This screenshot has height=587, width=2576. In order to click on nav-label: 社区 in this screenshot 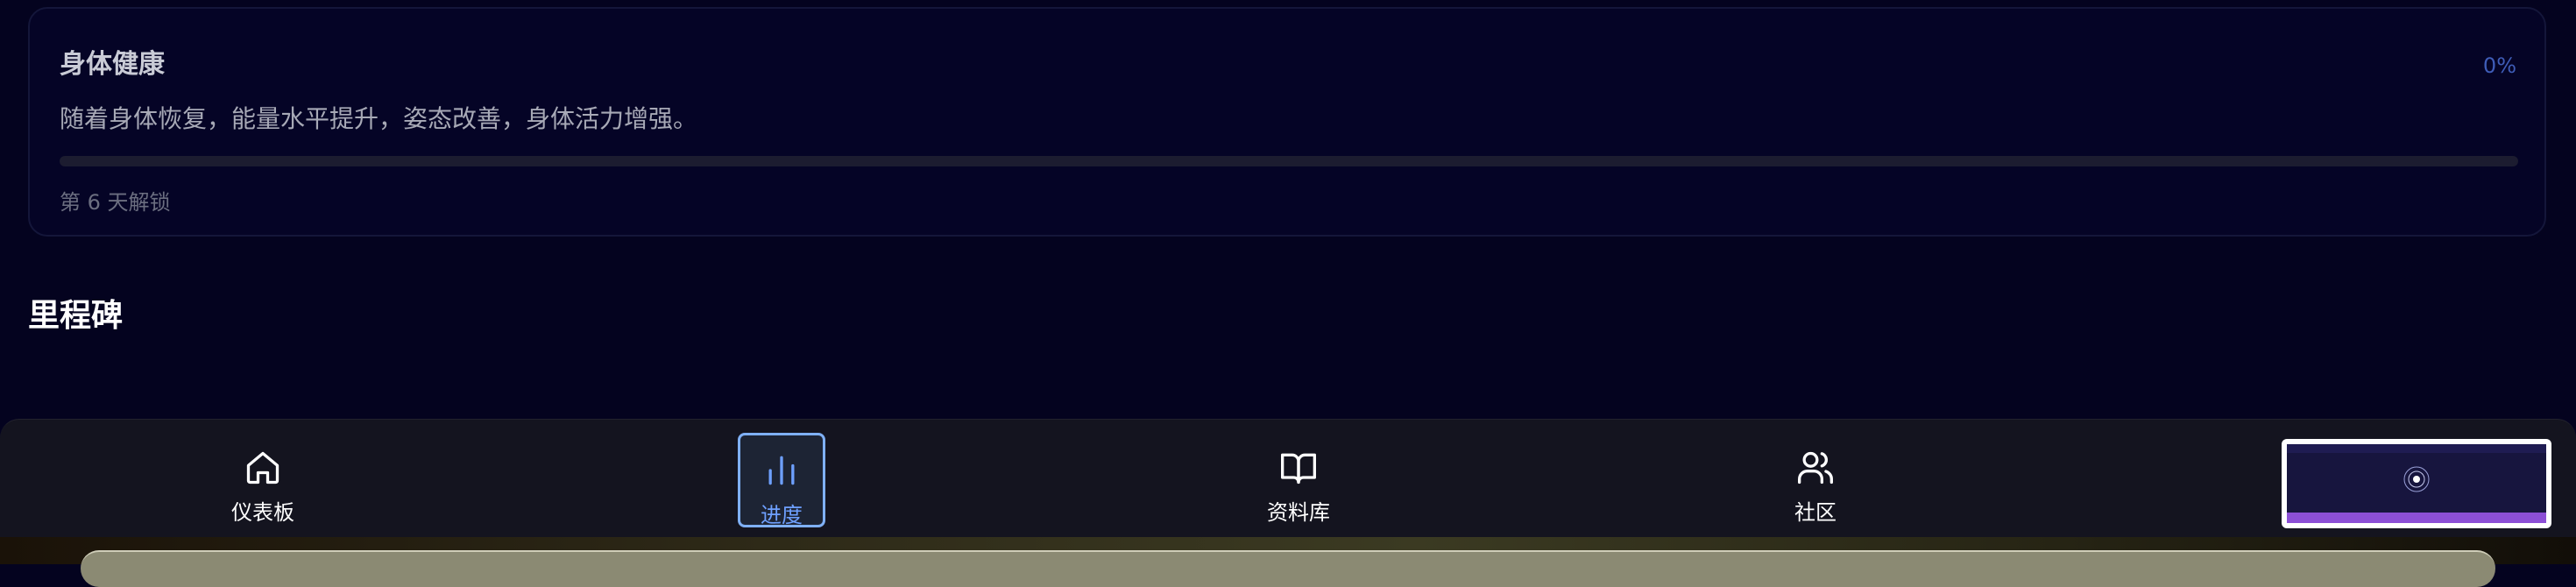, I will do `click(1815, 512)`.